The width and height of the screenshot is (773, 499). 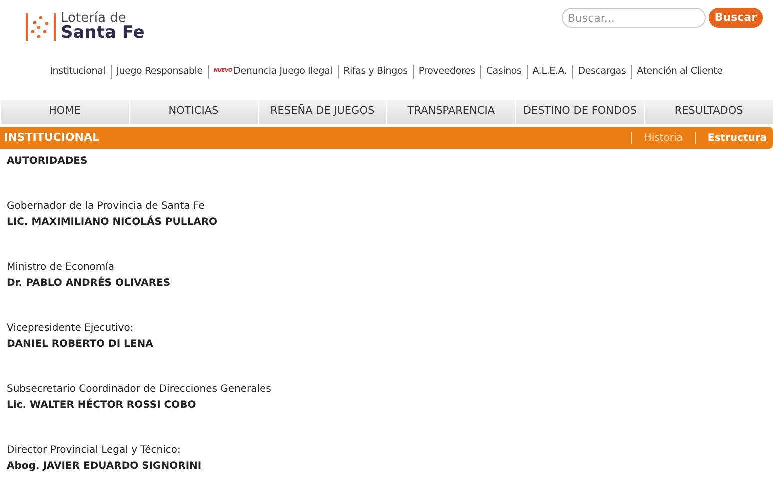 What do you see at coordinates (105, 467) in the screenshot?
I see `authority-name: Abog. JAVIER EDUARDO SIGNORINI` at bounding box center [105, 467].